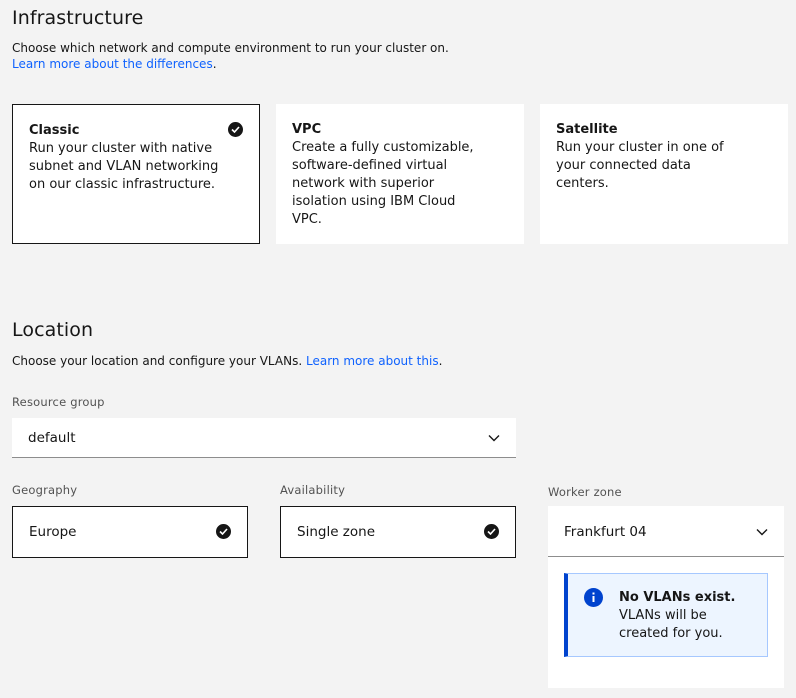 This screenshot has height=698, width=796. I want to click on location-title: Location, so click(53, 330).